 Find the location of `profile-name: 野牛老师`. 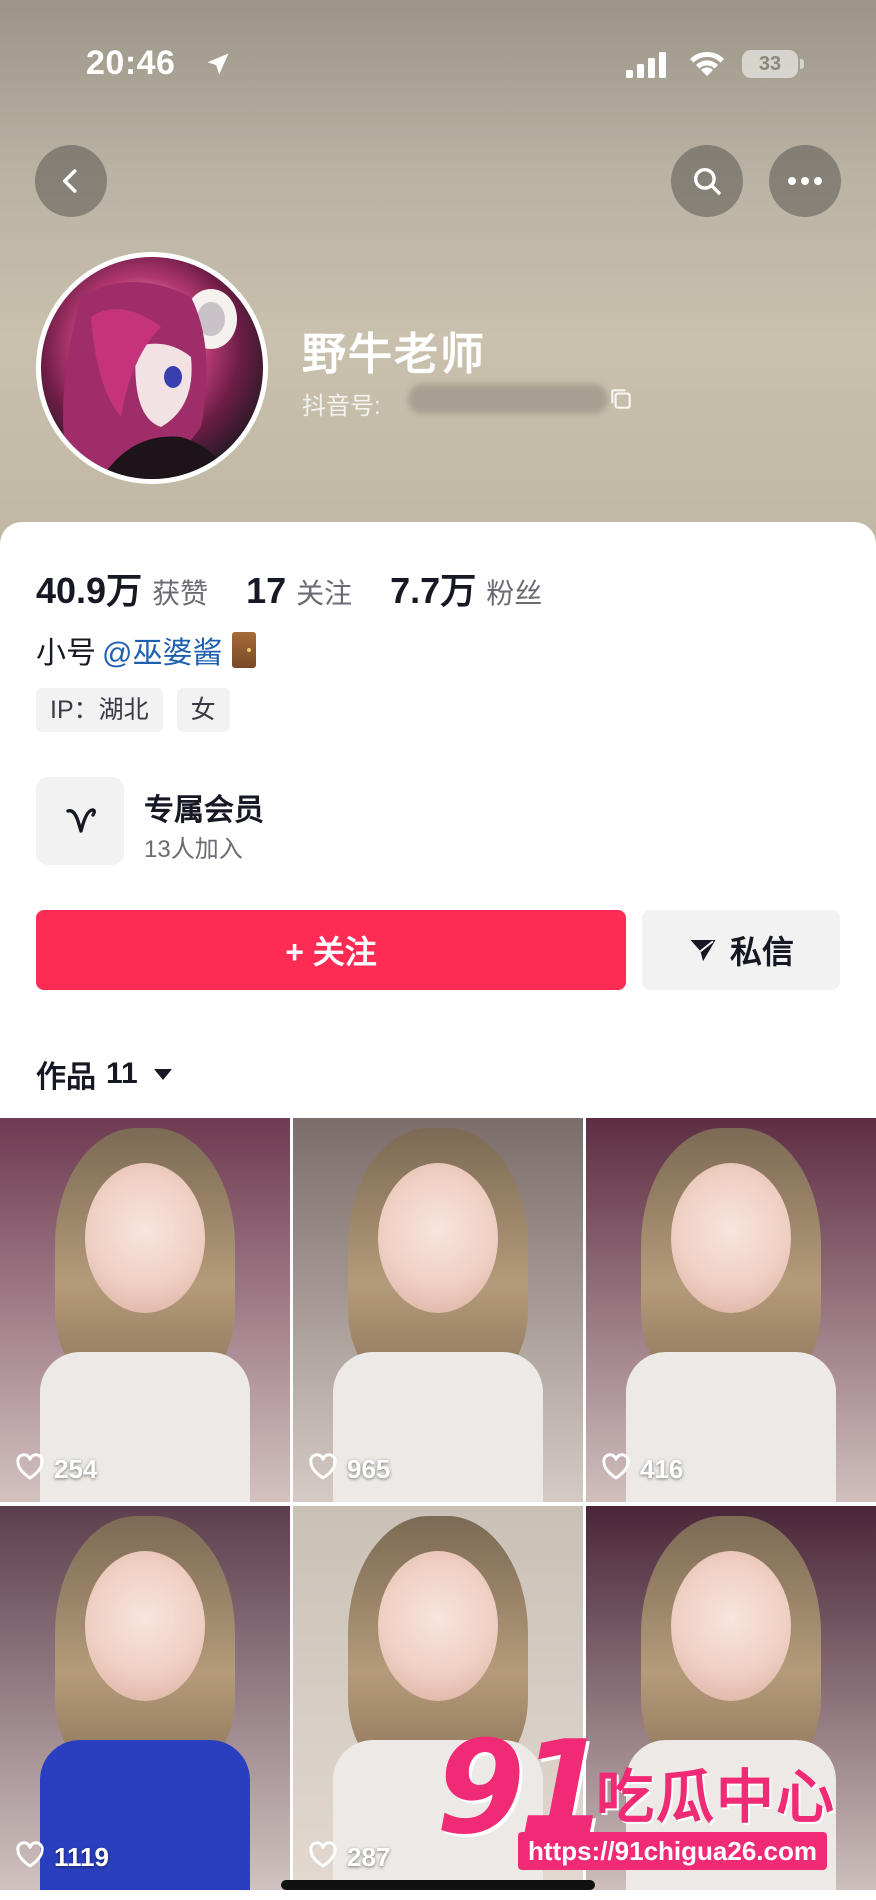

profile-name: 野牛老师 is located at coordinates (394, 354).